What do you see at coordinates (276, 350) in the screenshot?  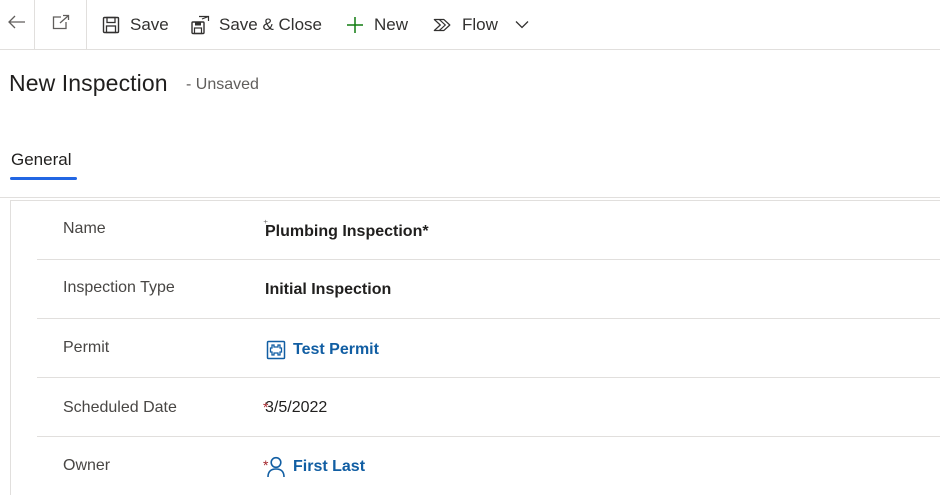 I see `entity-record-icon` at bounding box center [276, 350].